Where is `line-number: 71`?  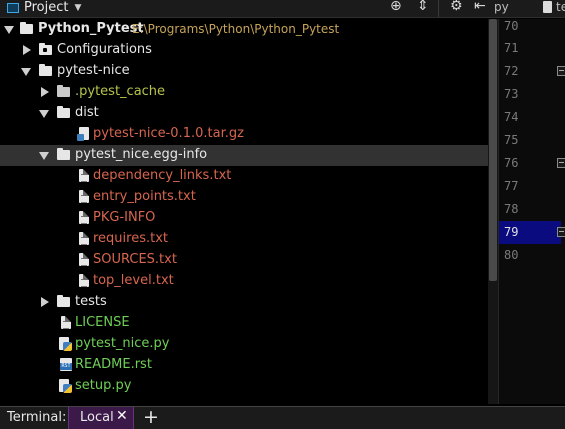 line-number: 71 is located at coordinates (511, 48).